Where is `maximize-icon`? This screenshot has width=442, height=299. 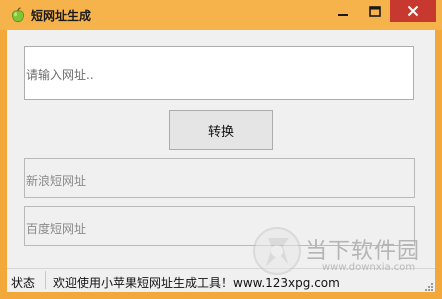 maximize-icon is located at coordinates (375, 11).